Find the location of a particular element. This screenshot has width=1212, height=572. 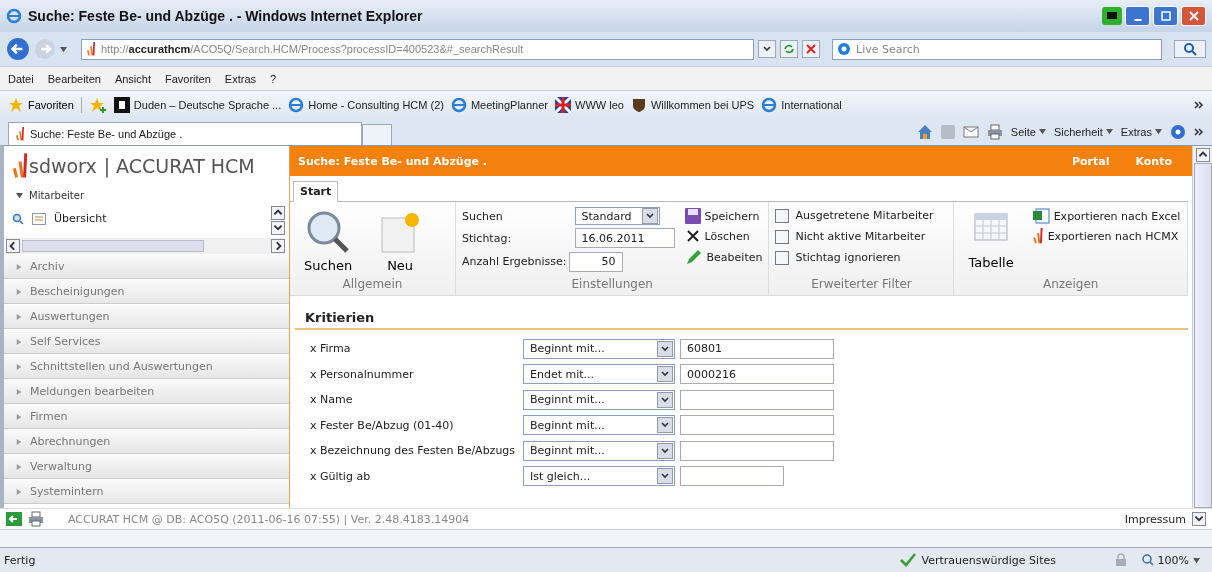

menu-item: ? is located at coordinates (273, 78).